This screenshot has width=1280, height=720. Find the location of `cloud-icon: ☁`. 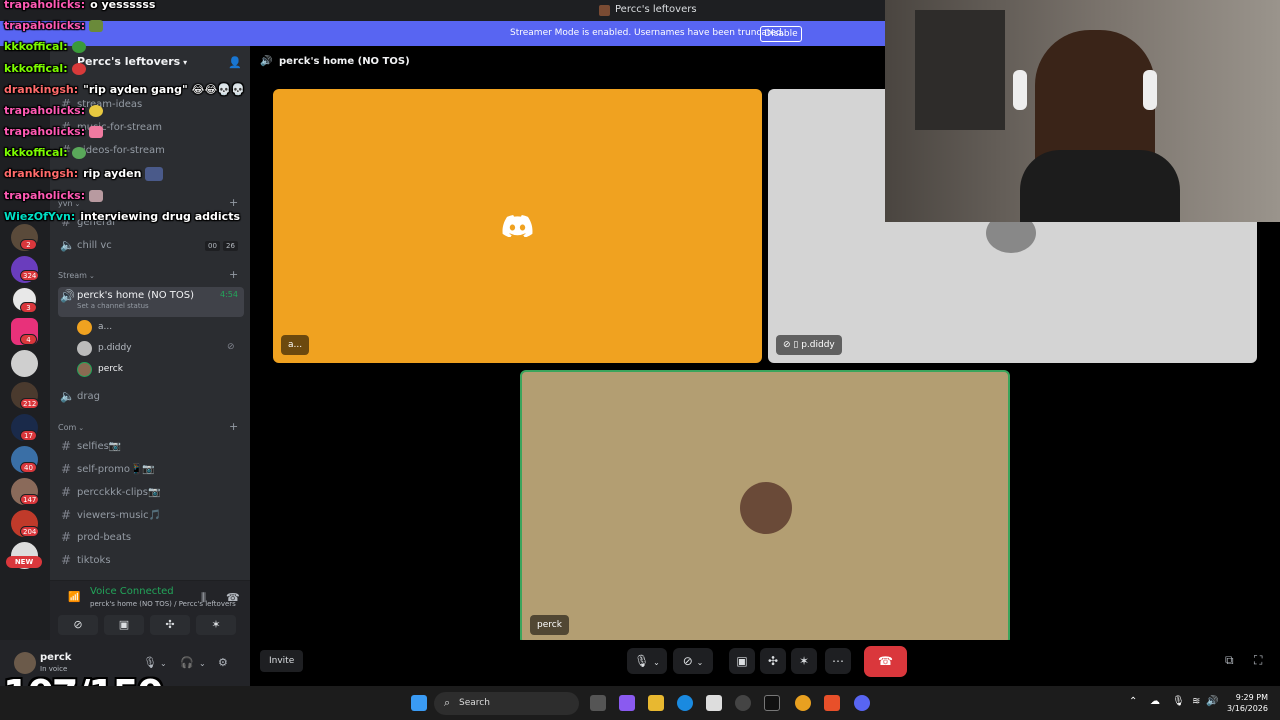

cloud-icon: ☁ is located at coordinates (1155, 701).